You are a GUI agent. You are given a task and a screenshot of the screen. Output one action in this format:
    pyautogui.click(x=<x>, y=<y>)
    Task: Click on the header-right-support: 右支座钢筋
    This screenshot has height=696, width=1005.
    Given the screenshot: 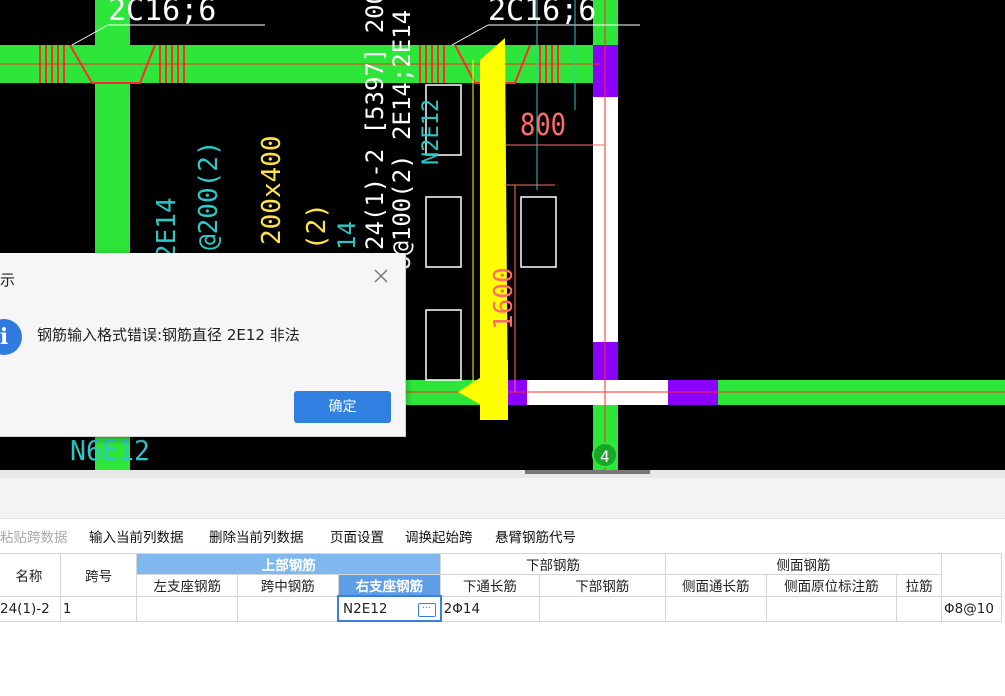 What is the action you would take?
    pyautogui.click(x=389, y=585)
    